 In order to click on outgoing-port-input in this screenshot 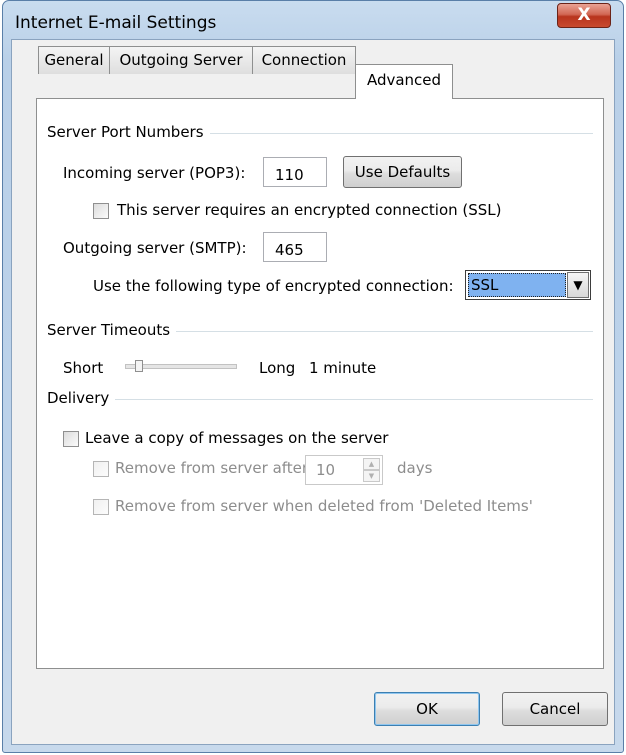, I will do `click(295, 247)`.